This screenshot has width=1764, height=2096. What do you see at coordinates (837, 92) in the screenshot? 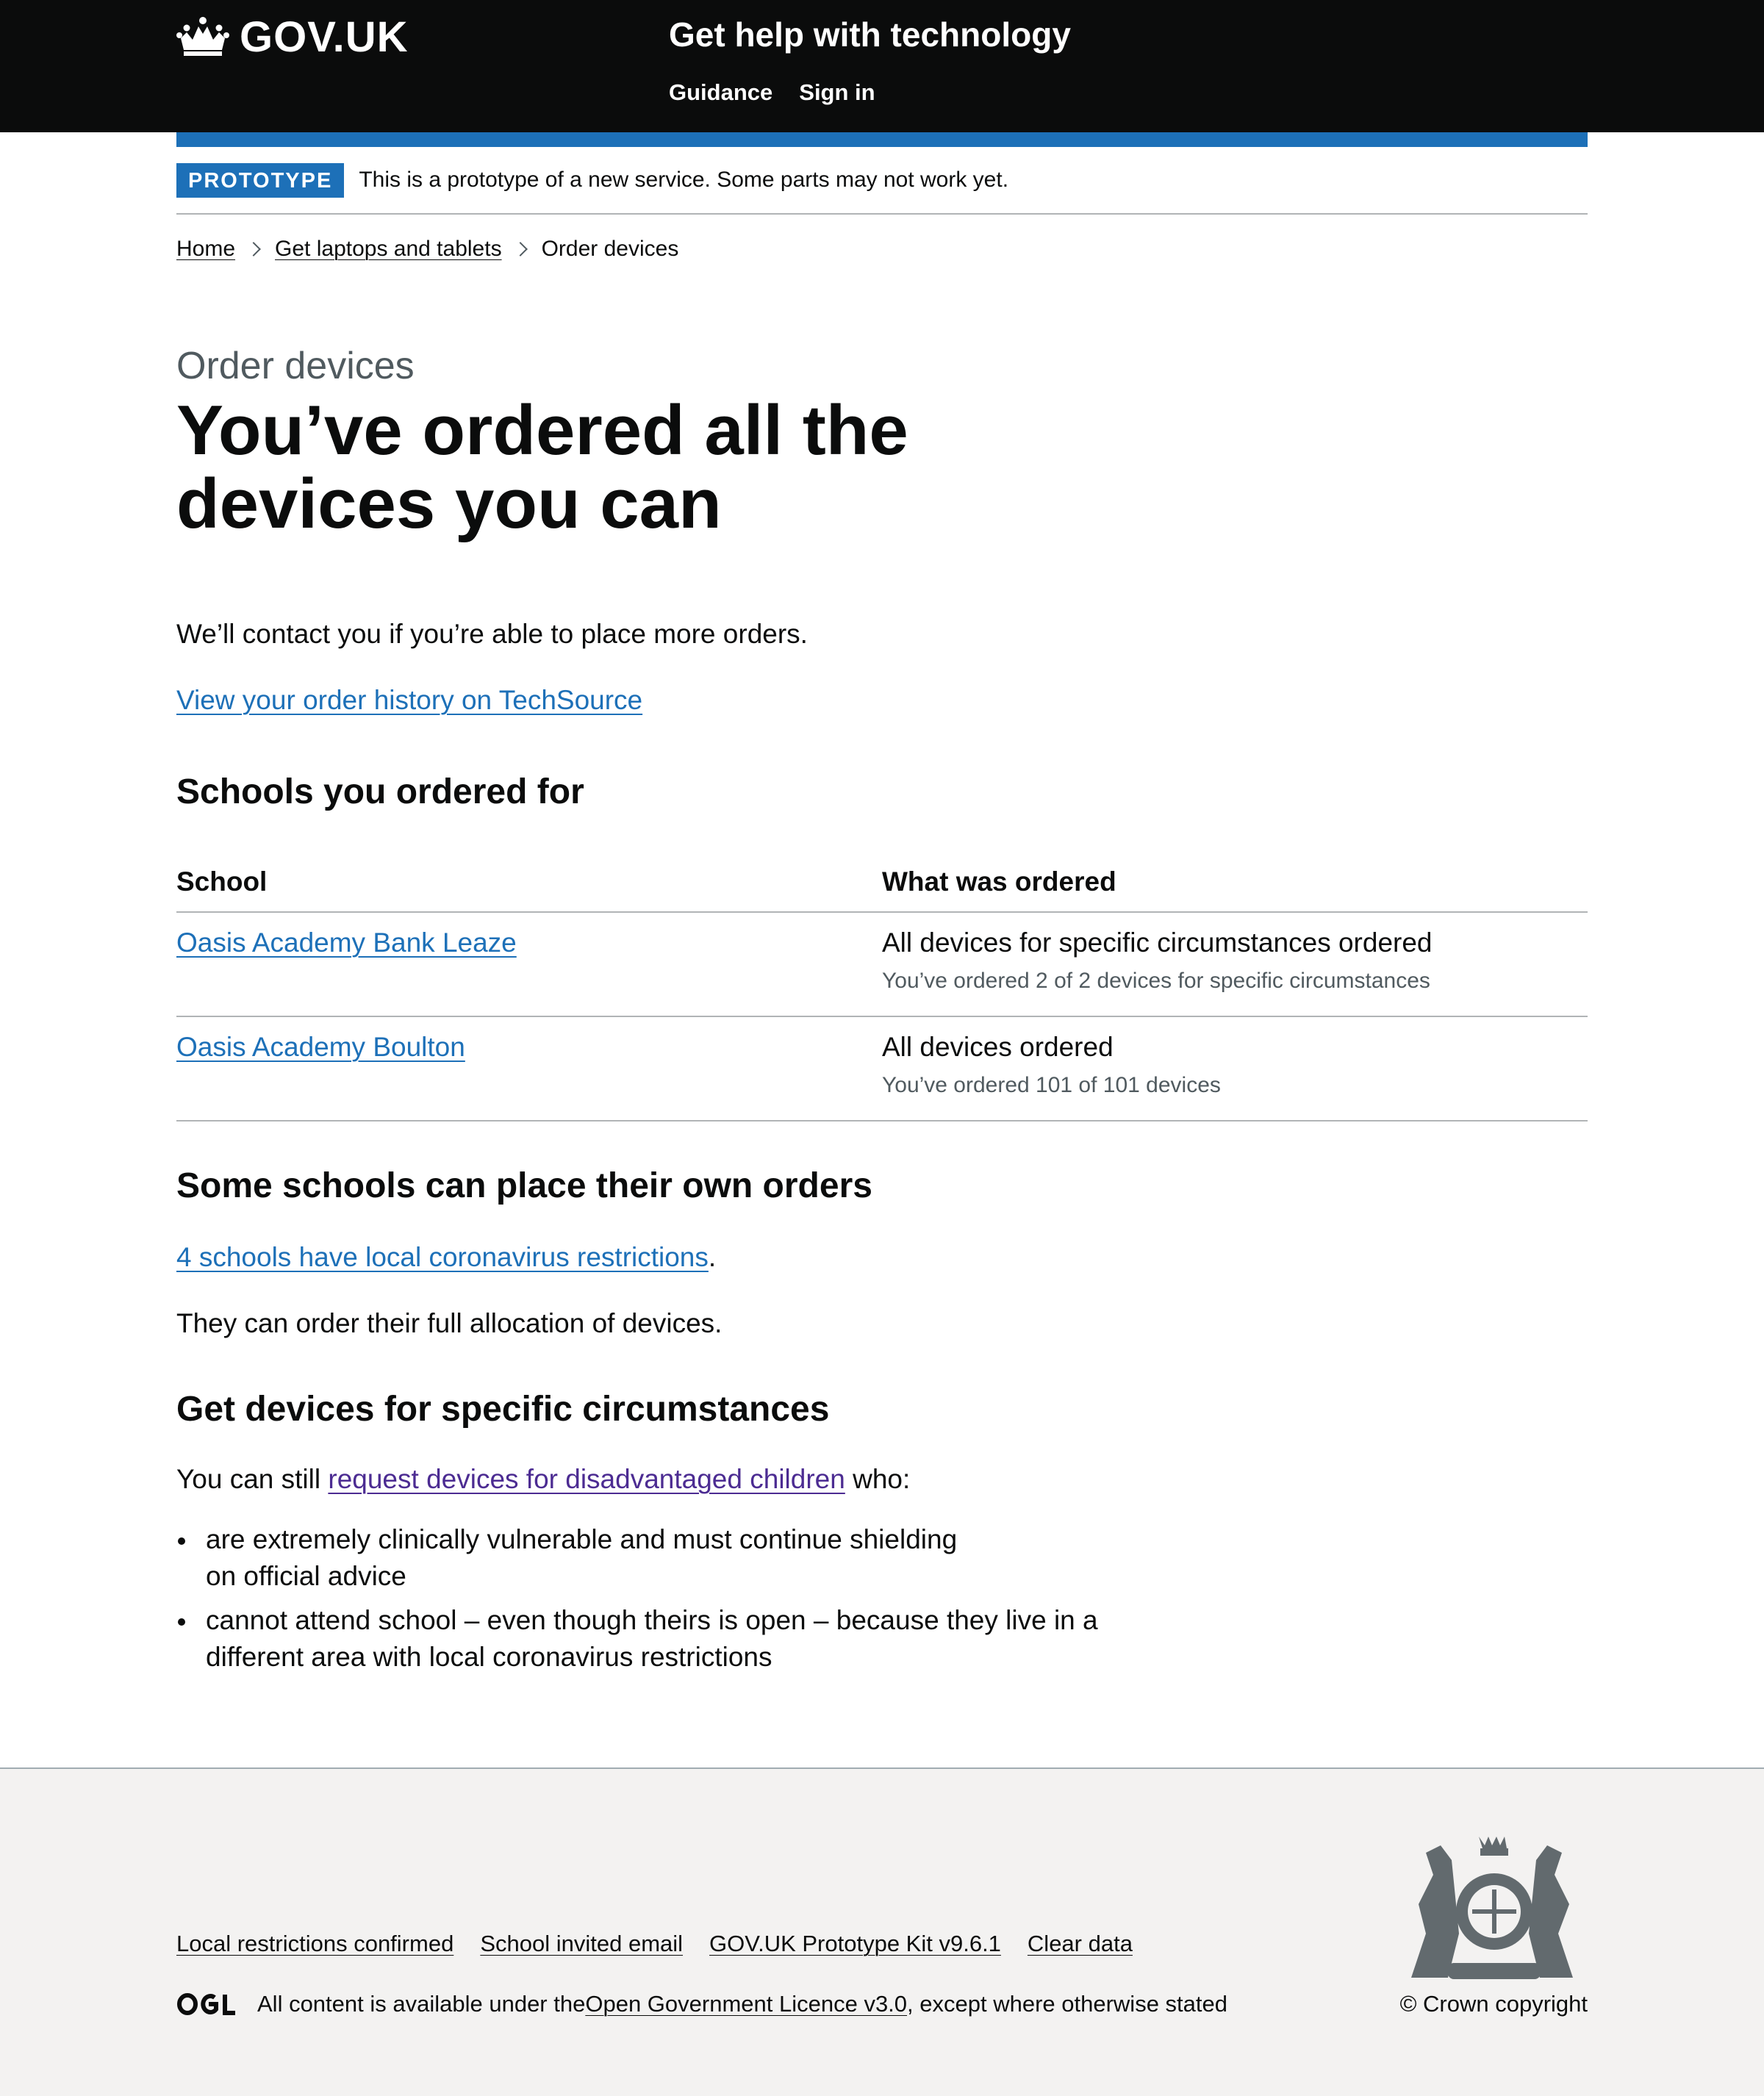
I see `nav-sign-in-link: Sign in` at bounding box center [837, 92].